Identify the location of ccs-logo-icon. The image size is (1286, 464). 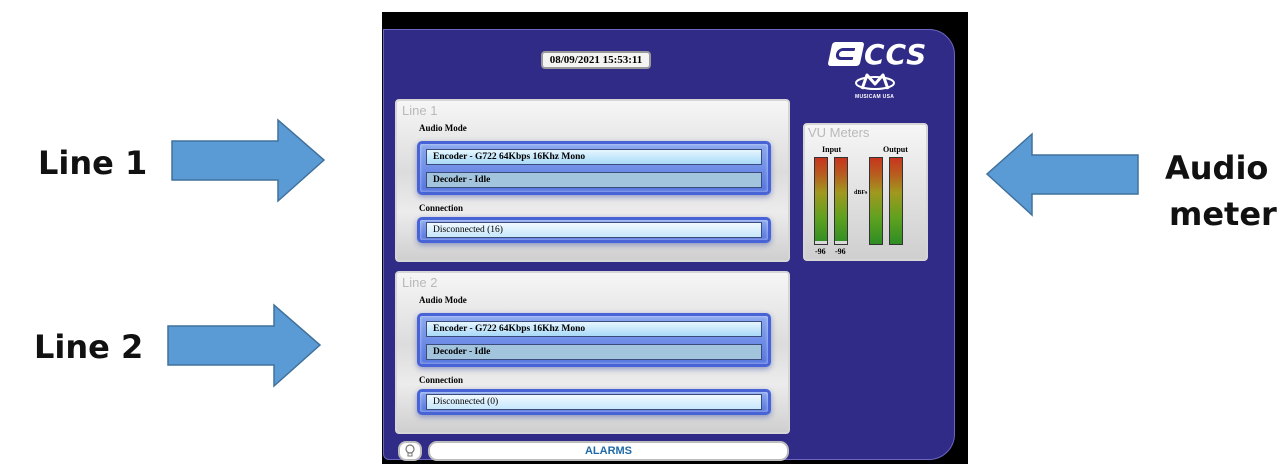
(846, 54).